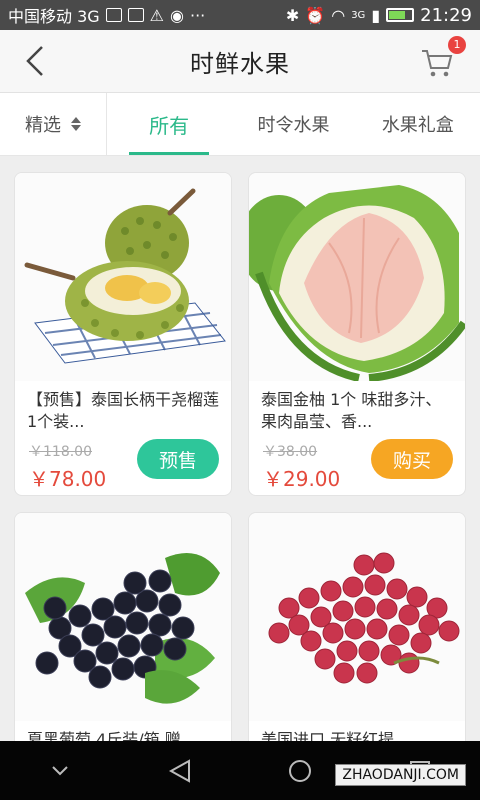 Image resolution: width=480 pixels, height=800 pixels. Describe the element at coordinates (457, 45) in the screenshot. I see `cart-count-badge: 1` at that location.